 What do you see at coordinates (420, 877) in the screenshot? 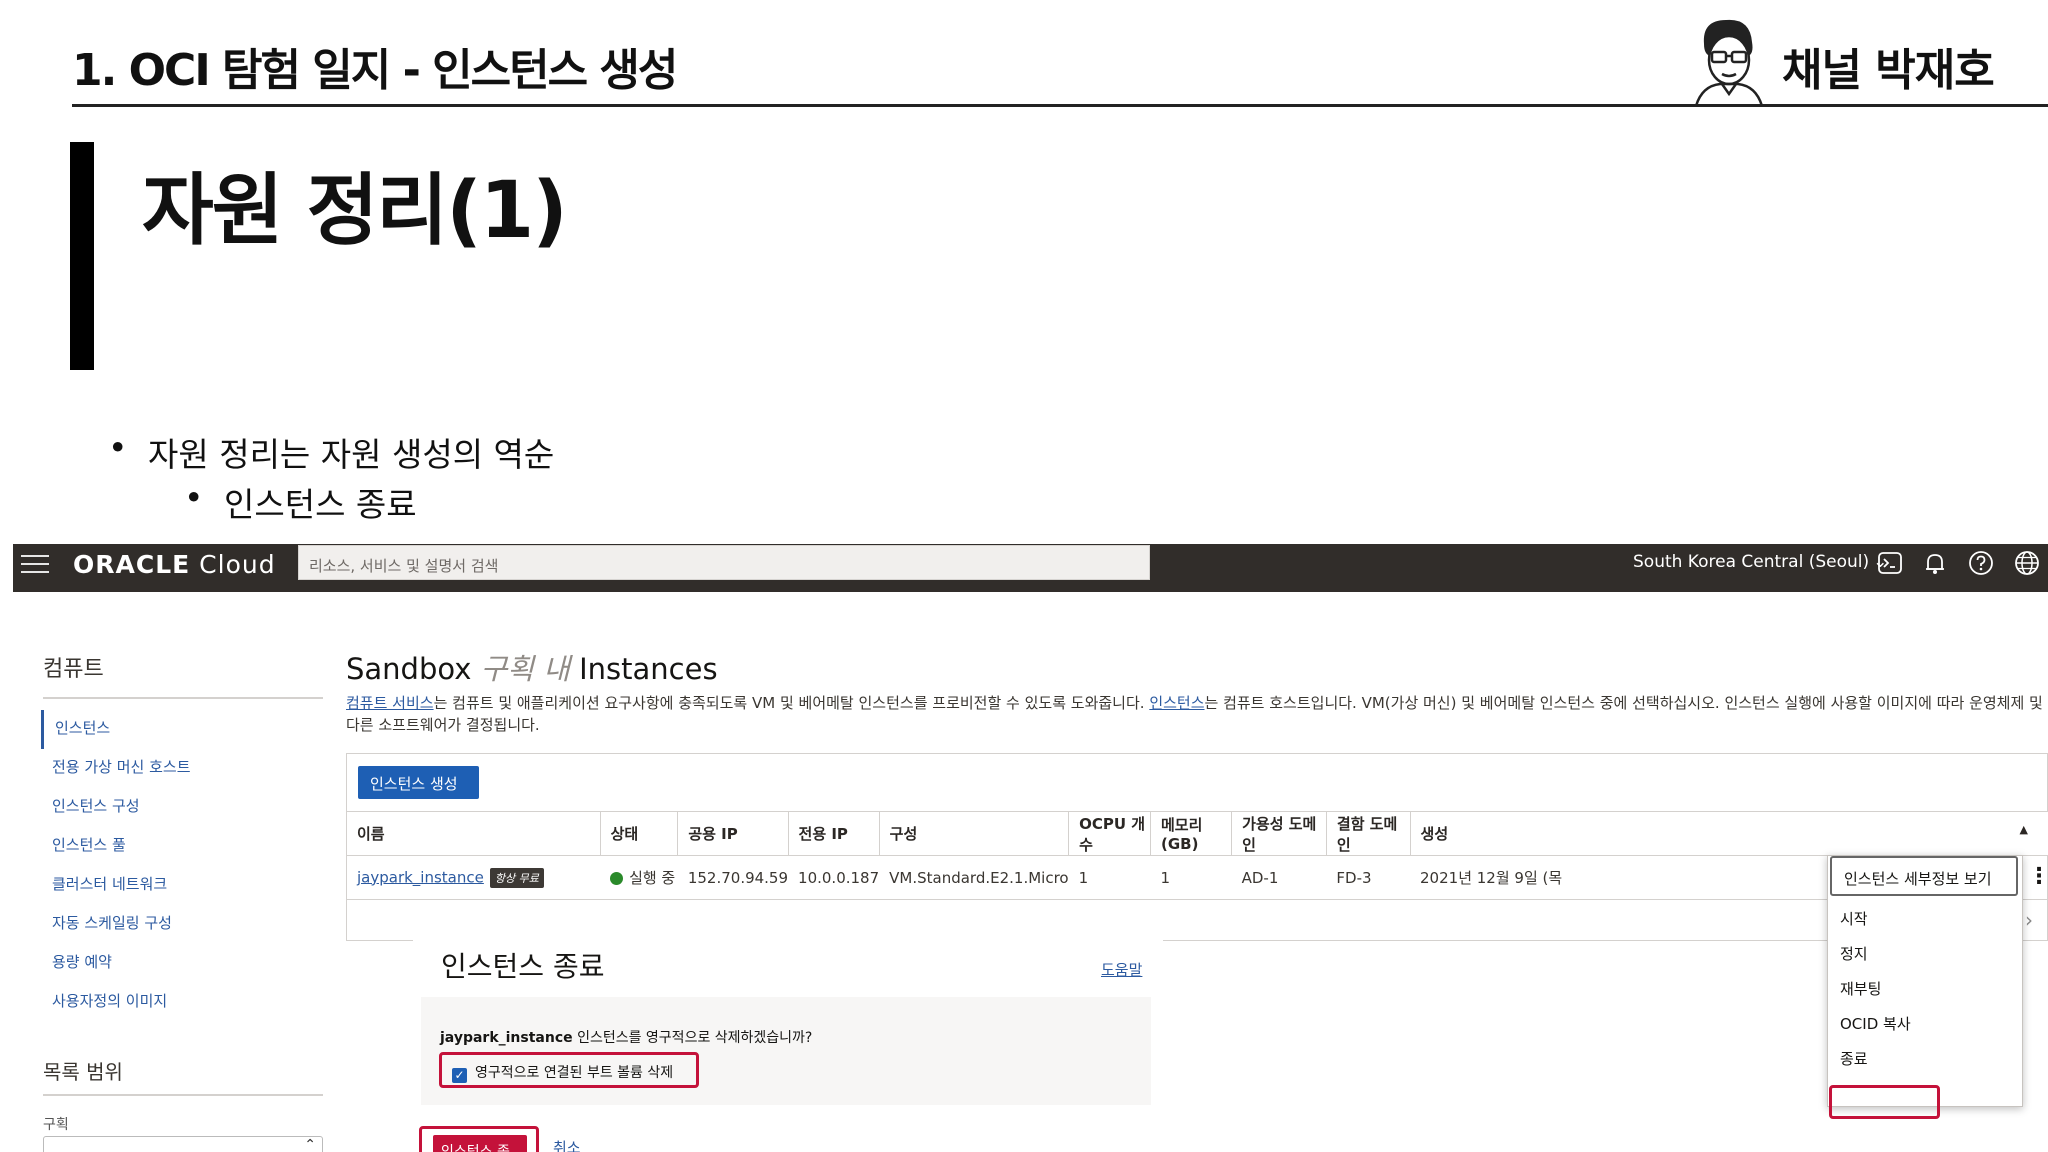
I see `instance-name-link: jaypark_instance` at bounding box center [420, 877].